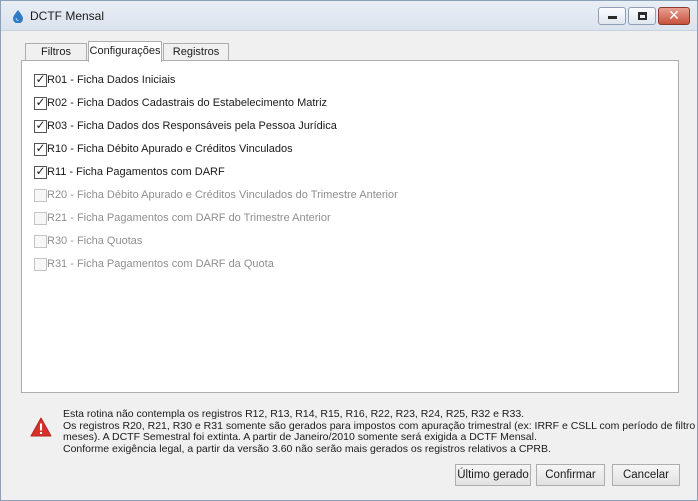  I want to click on close-icon: ✕, so click(674, 16).